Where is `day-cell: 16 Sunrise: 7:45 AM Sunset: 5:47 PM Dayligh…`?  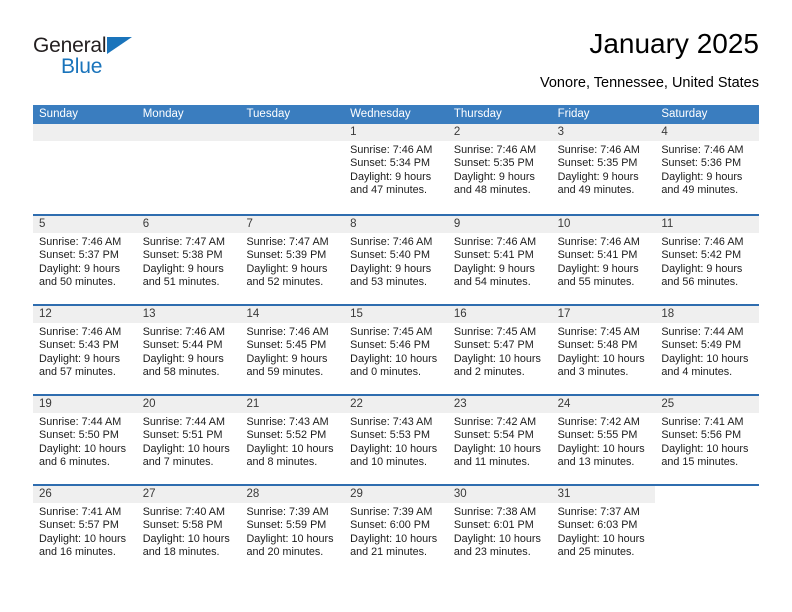
day-cell: 16 Sunrise: 7:45 AM Sunset: 5:47 PM Dayligh… is located at coordinates (499, 350).